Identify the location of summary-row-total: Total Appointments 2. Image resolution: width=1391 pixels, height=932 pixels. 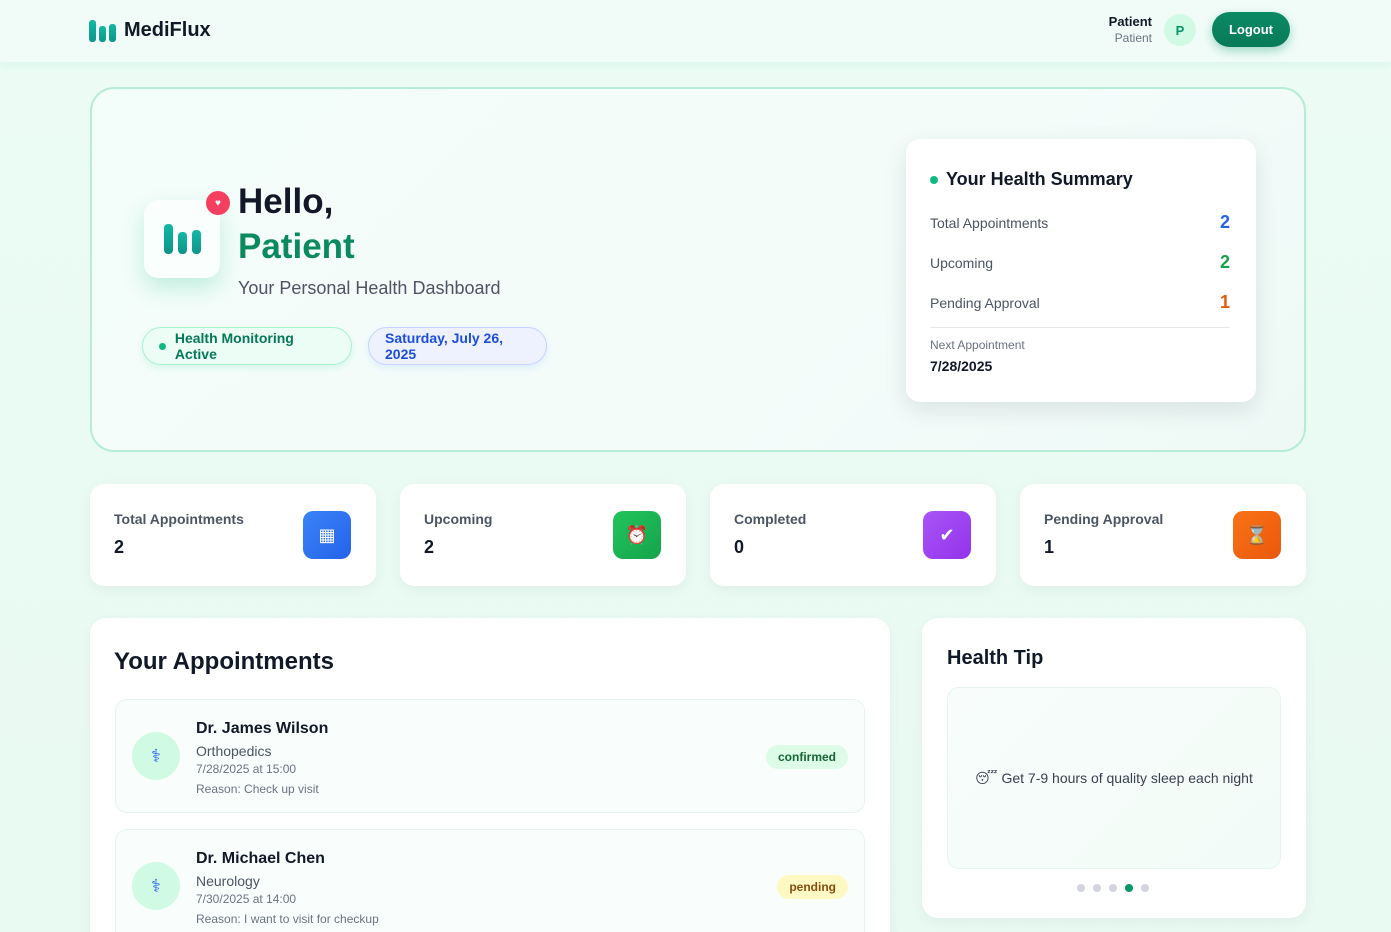
(1080, 222).